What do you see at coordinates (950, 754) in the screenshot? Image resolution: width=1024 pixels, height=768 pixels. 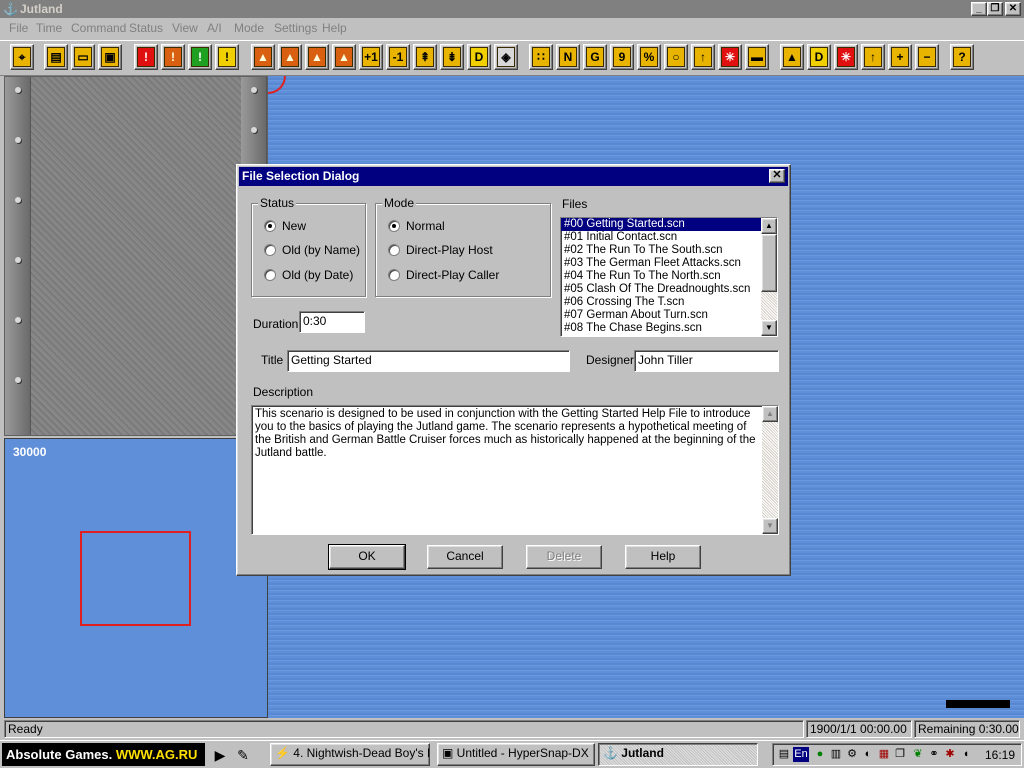 I see `tray-star-icon: ✱` at bounding box center [950, 754].